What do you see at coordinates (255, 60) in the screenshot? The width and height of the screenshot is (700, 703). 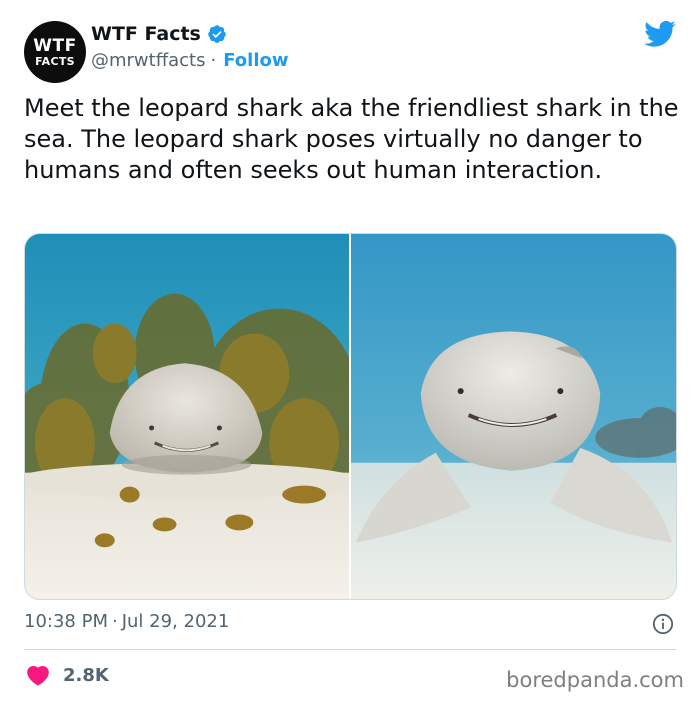 I see `follow-button: Follow` at bounding box center [255, 60].